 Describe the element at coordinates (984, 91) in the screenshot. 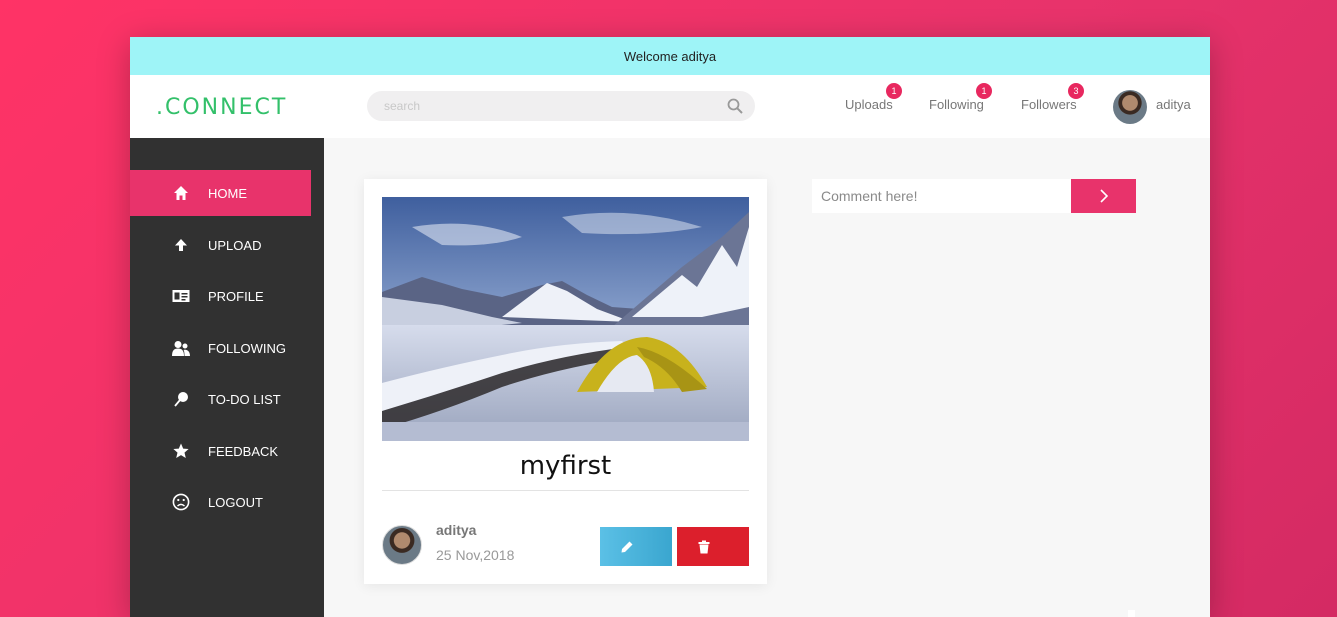

I see `following-count-badge: 1` at that location.